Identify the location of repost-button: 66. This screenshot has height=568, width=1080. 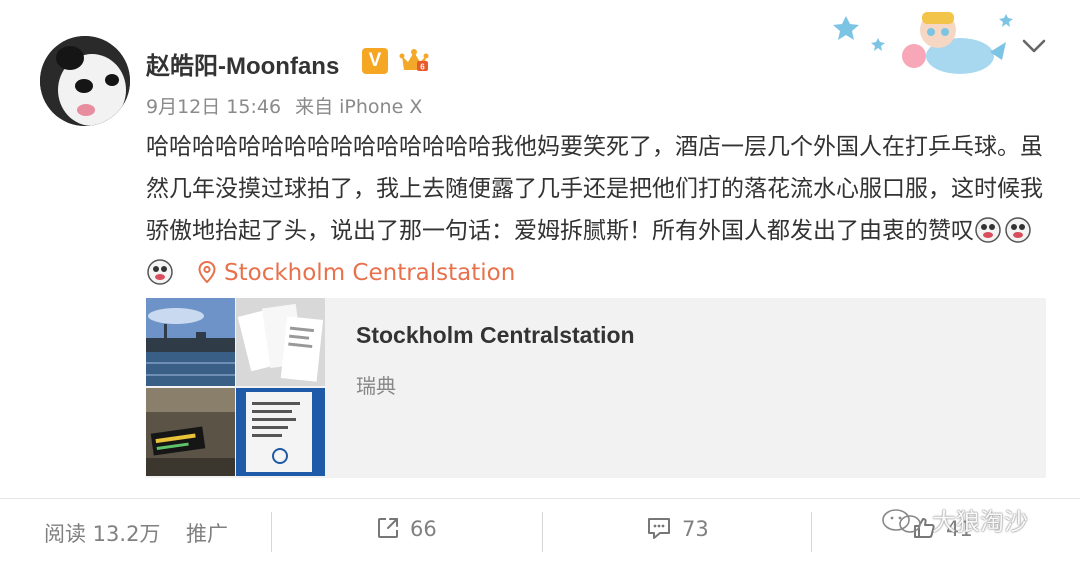
(406, 528).